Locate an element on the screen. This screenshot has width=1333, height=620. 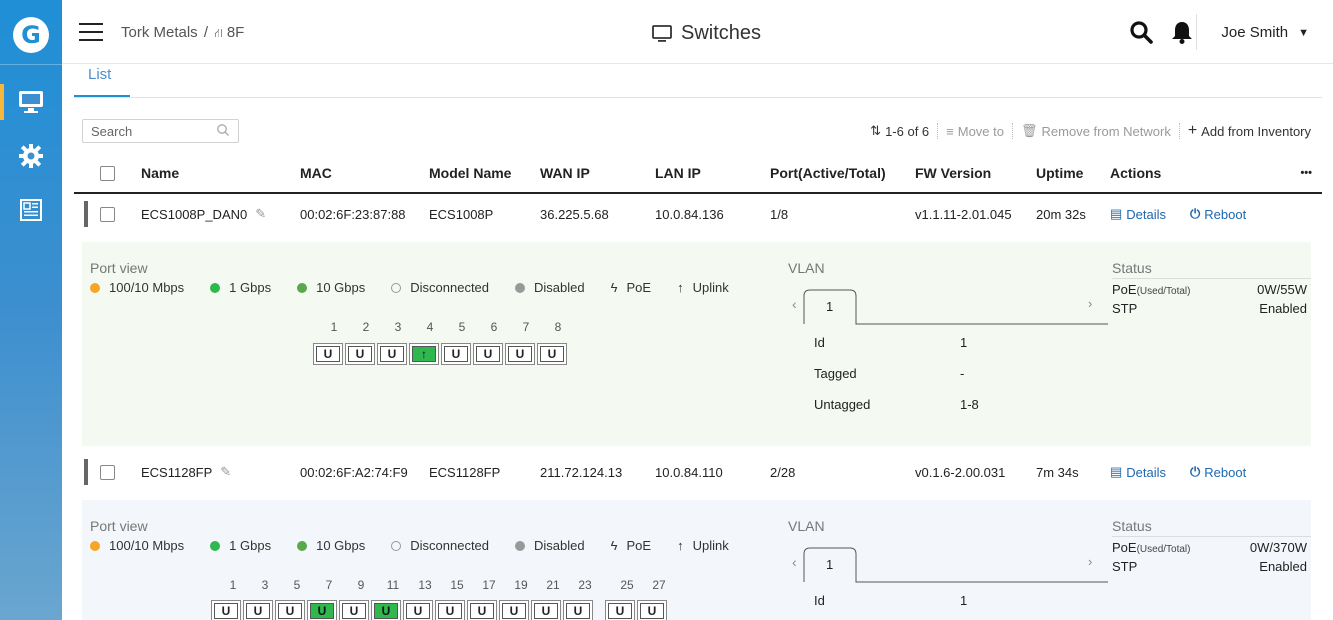
port-25: U is located at coordinates (620, 610).